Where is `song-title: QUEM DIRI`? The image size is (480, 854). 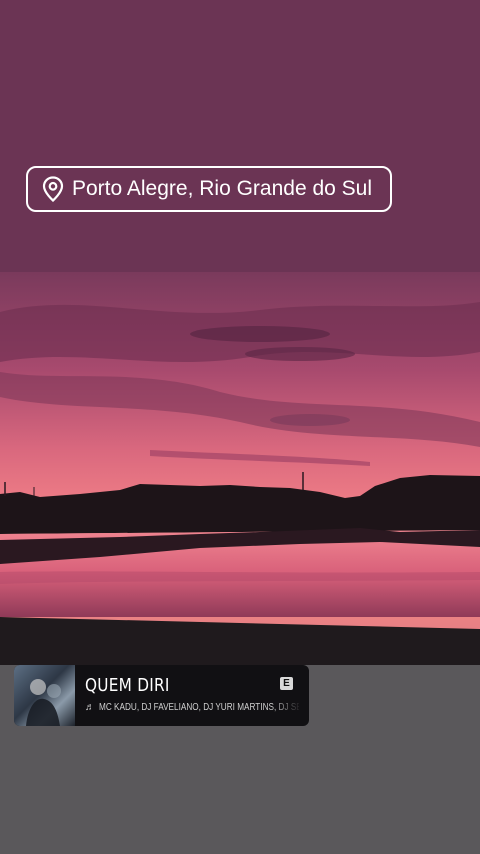 song-title: QUEM DIRI is located at coordinates (127, 685).